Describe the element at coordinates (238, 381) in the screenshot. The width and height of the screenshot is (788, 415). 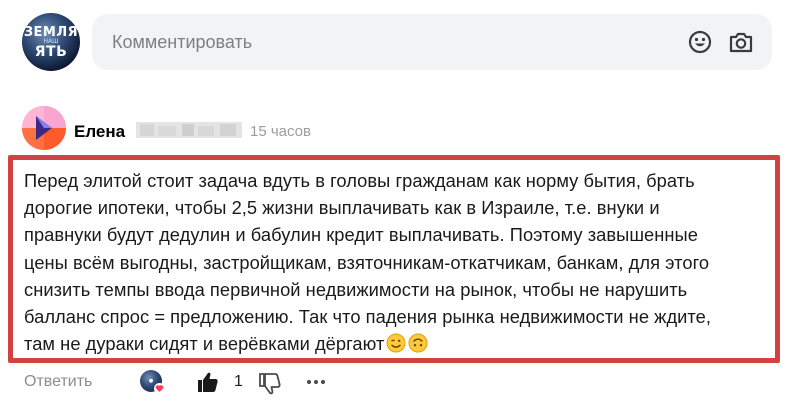
I see `like-count: 1` at that location.